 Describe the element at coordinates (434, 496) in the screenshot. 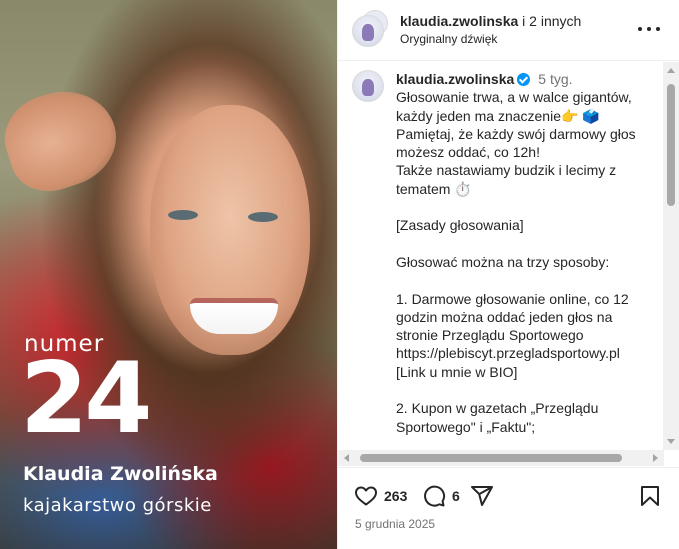

I see `comment-bubble-icon` at that location.